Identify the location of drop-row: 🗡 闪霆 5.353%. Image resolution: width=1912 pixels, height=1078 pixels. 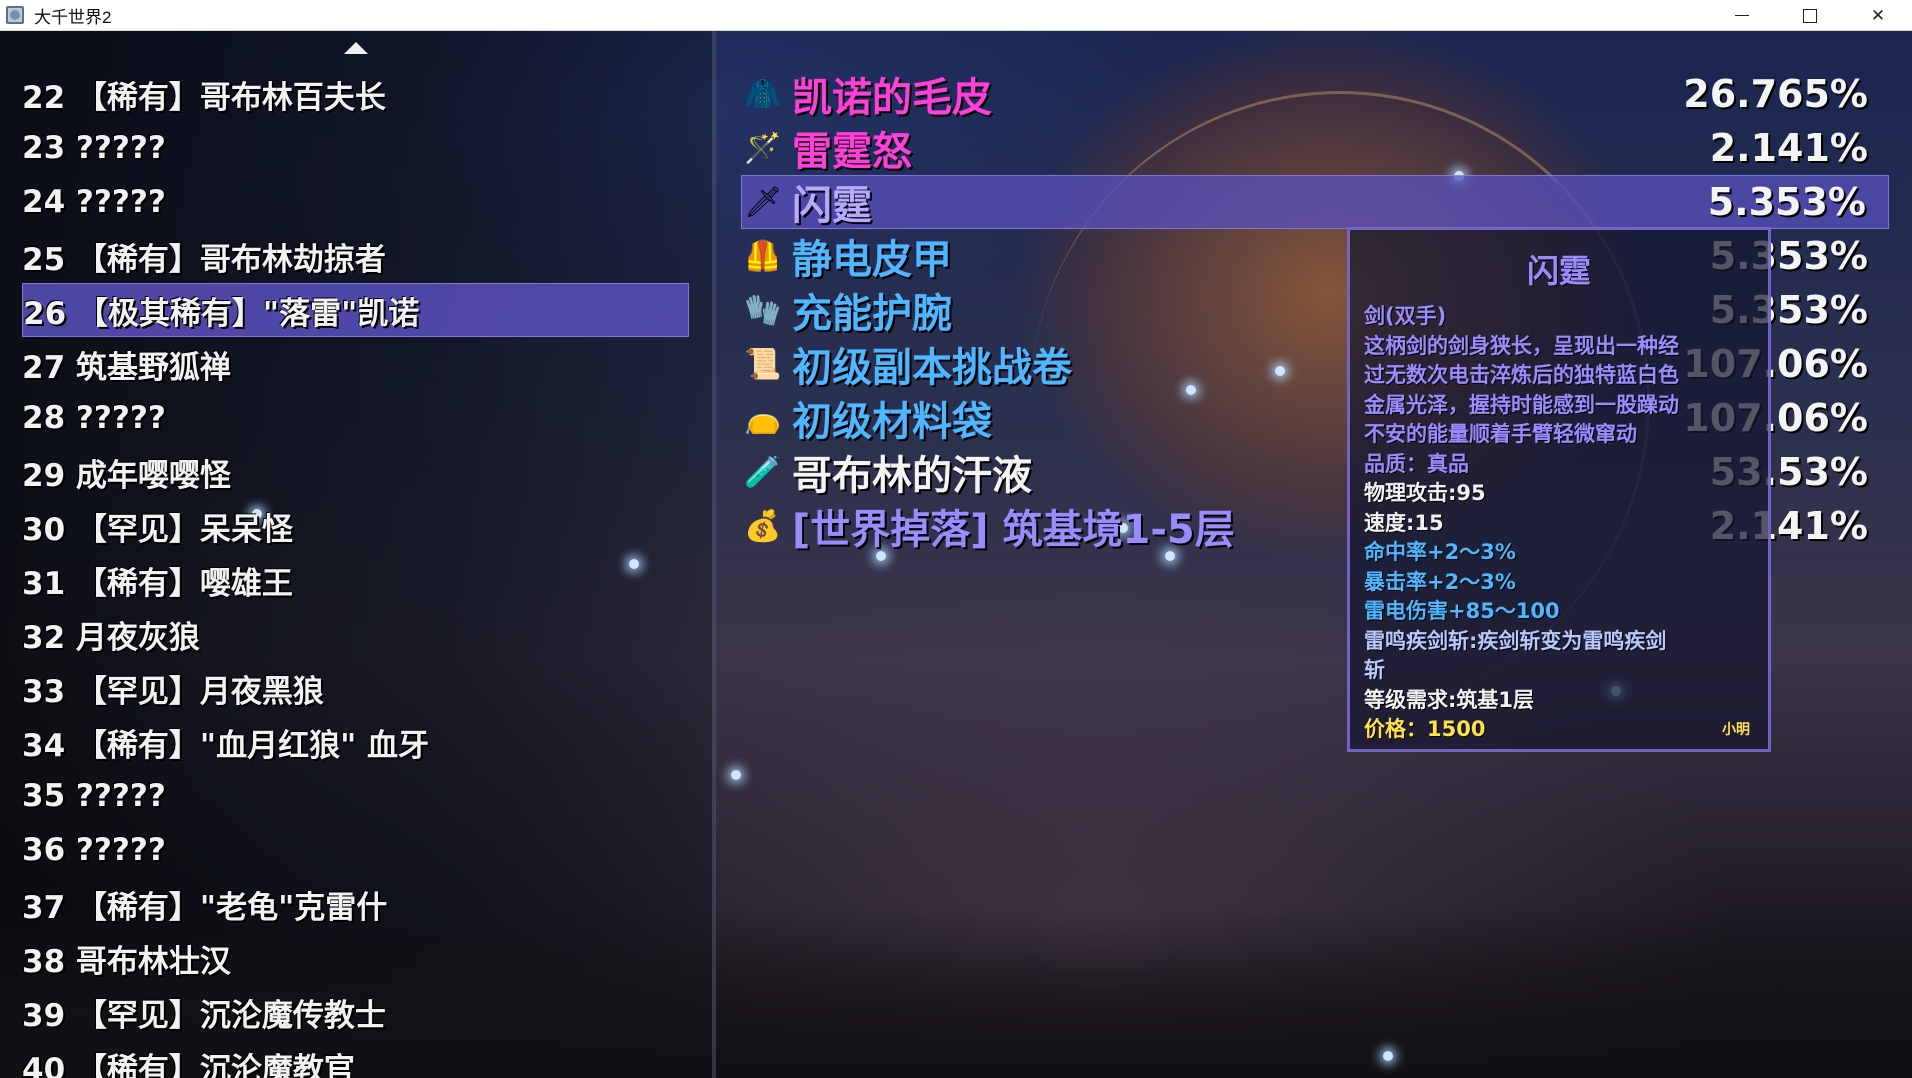
(1315, 202).